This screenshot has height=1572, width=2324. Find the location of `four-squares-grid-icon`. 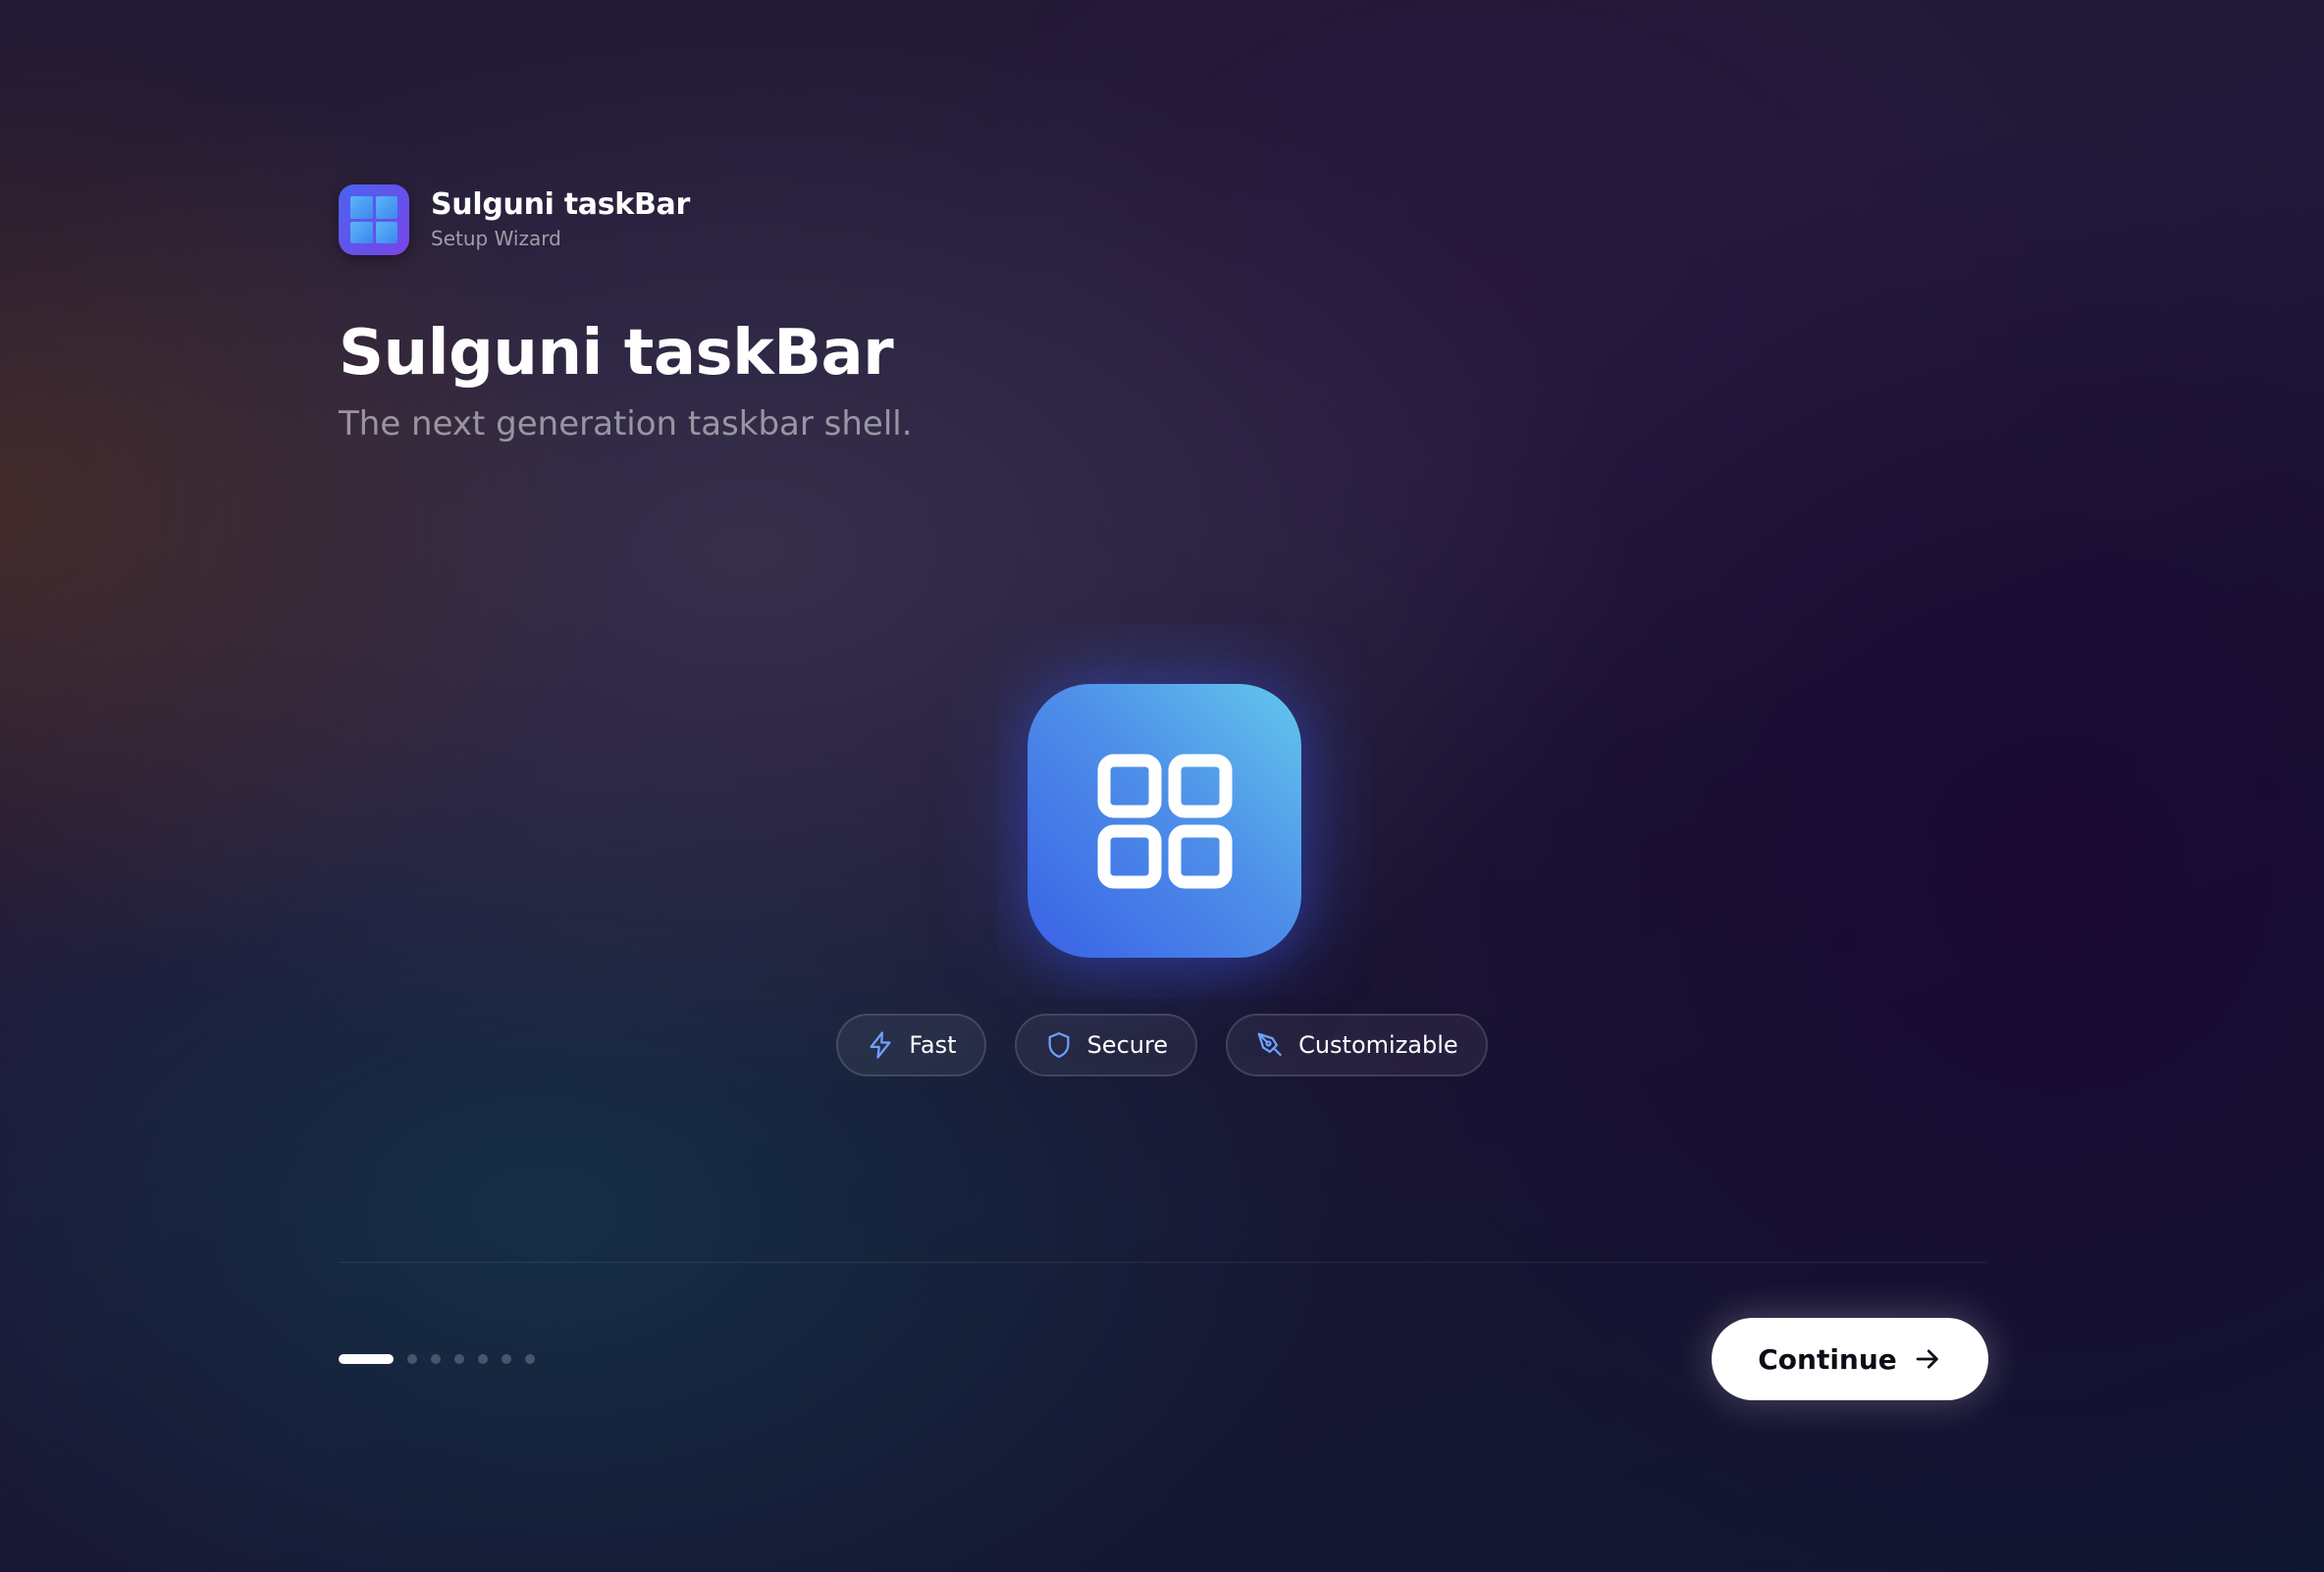

four-squares-grid-icon is located at coordinates (1165, 821).